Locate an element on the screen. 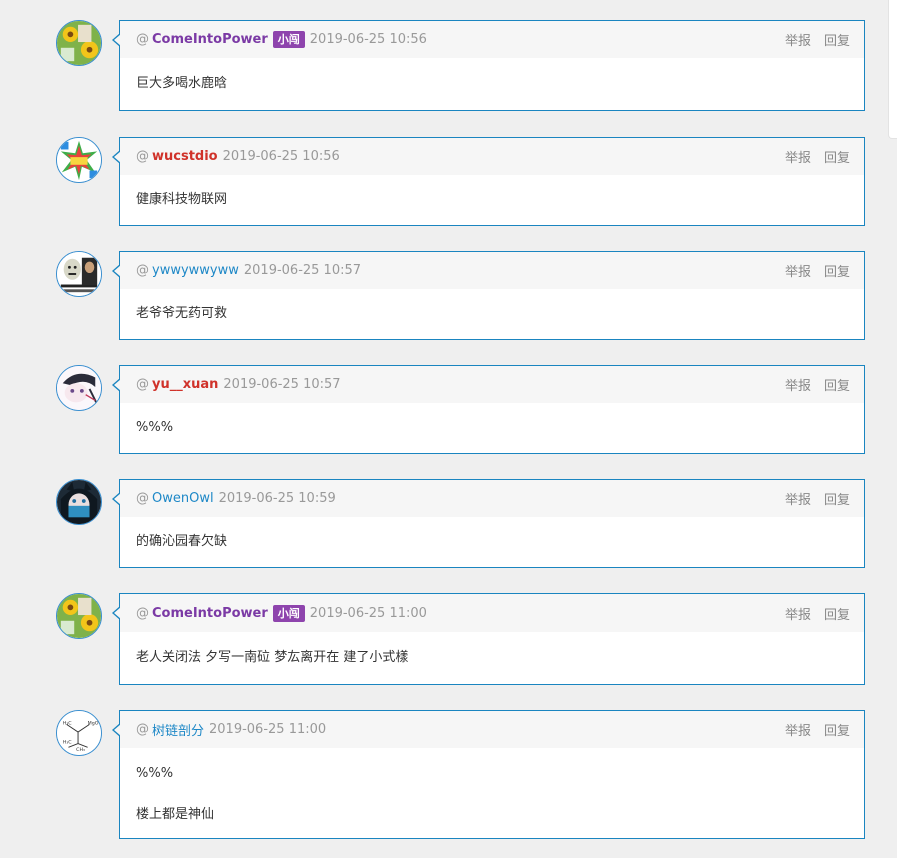 Image resolution: width=897 pixels, height=858 pixels. comment-header: @ ywwywwyww 2019-06-25 10:57 举报 回复 is located at coordinates (492, 270).